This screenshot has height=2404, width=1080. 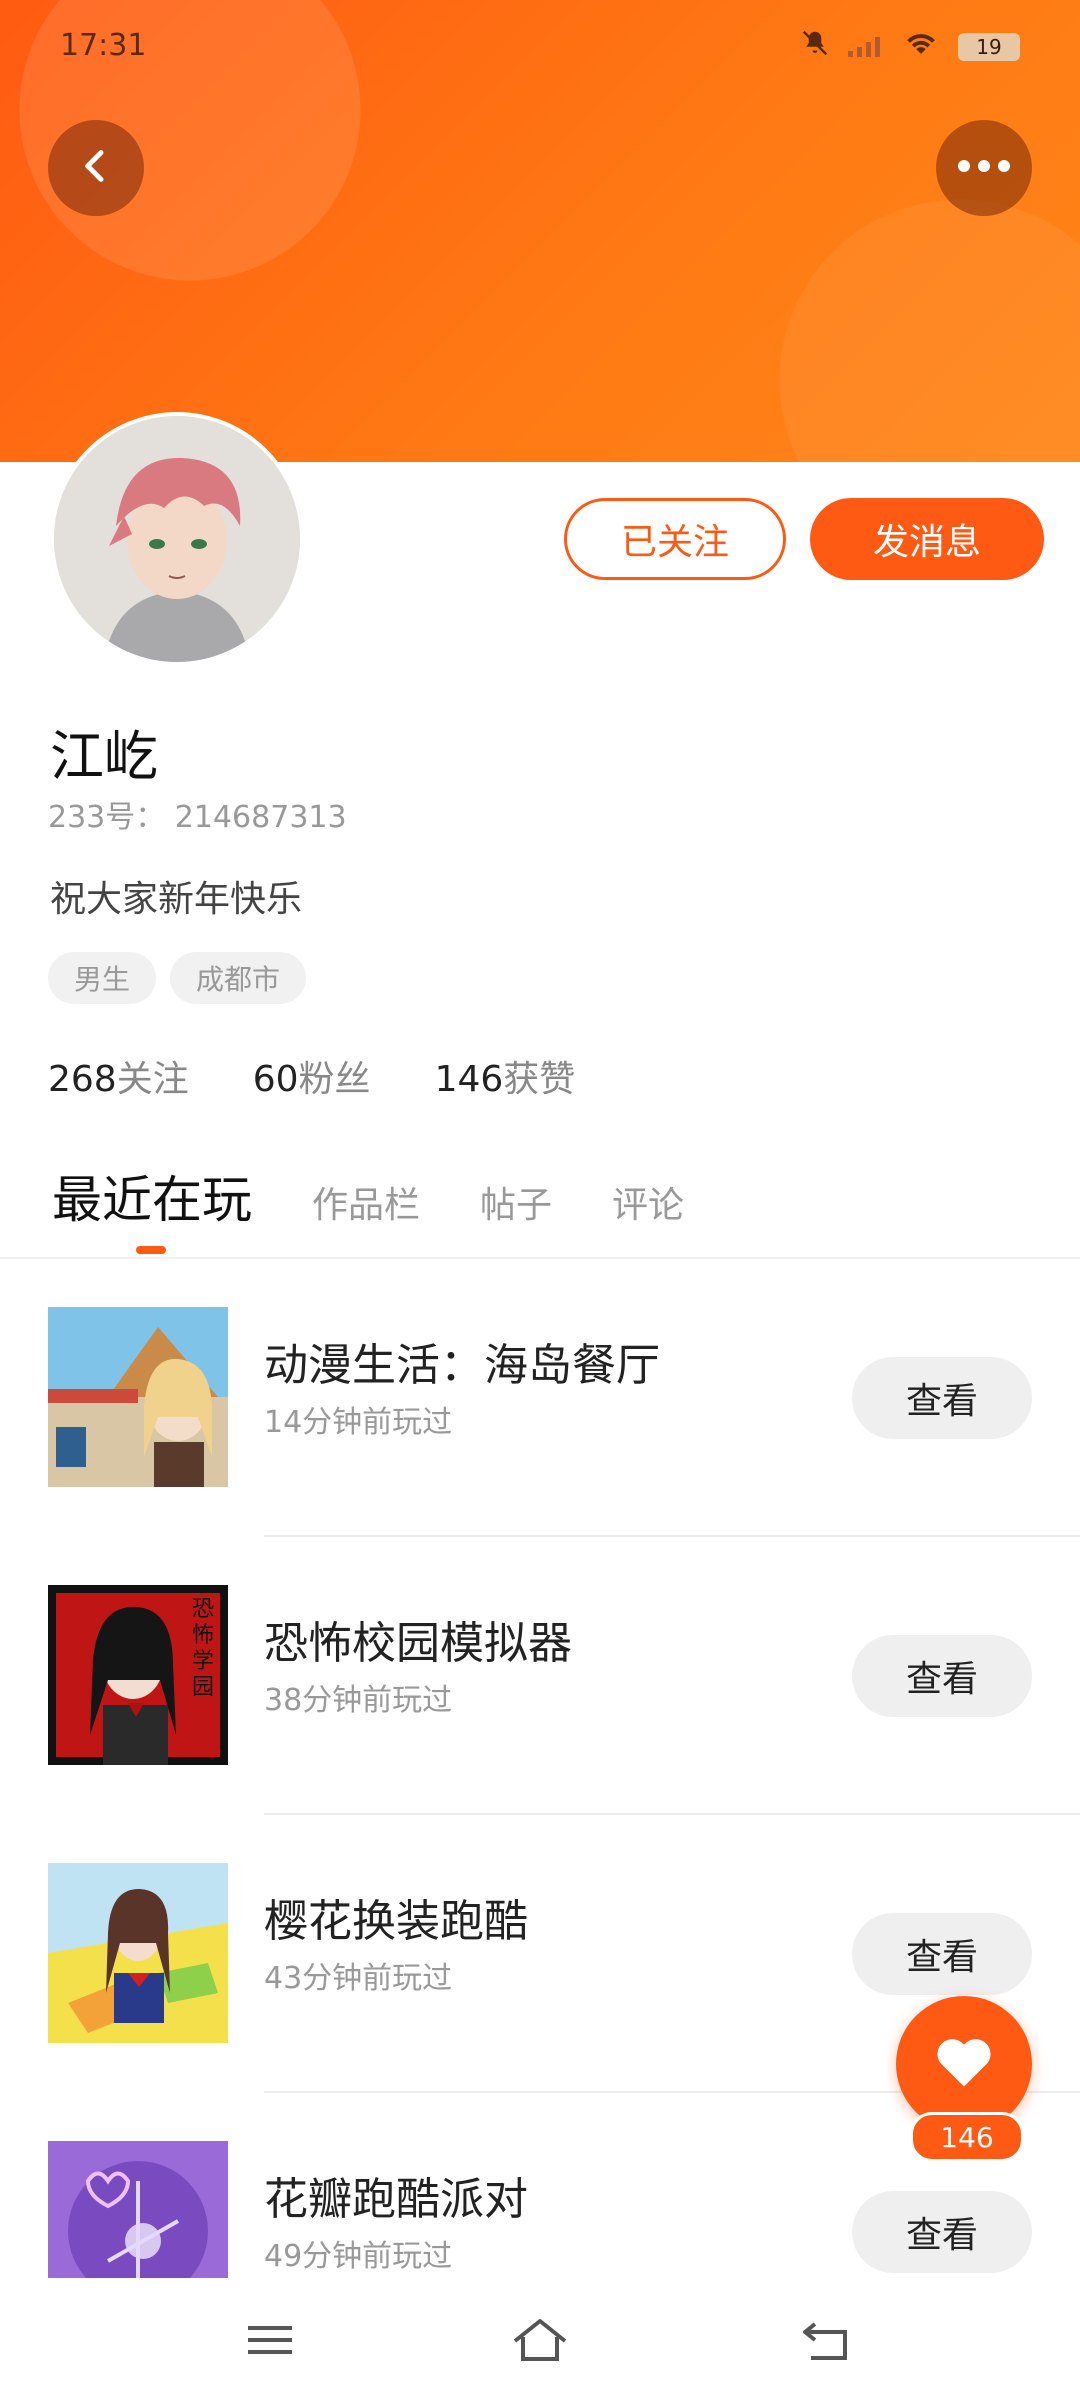 What do you see at coordinates (366, 1202) in the screenshot?
I see `tab-works: 作品栏` at bounding box center [366, 1202].